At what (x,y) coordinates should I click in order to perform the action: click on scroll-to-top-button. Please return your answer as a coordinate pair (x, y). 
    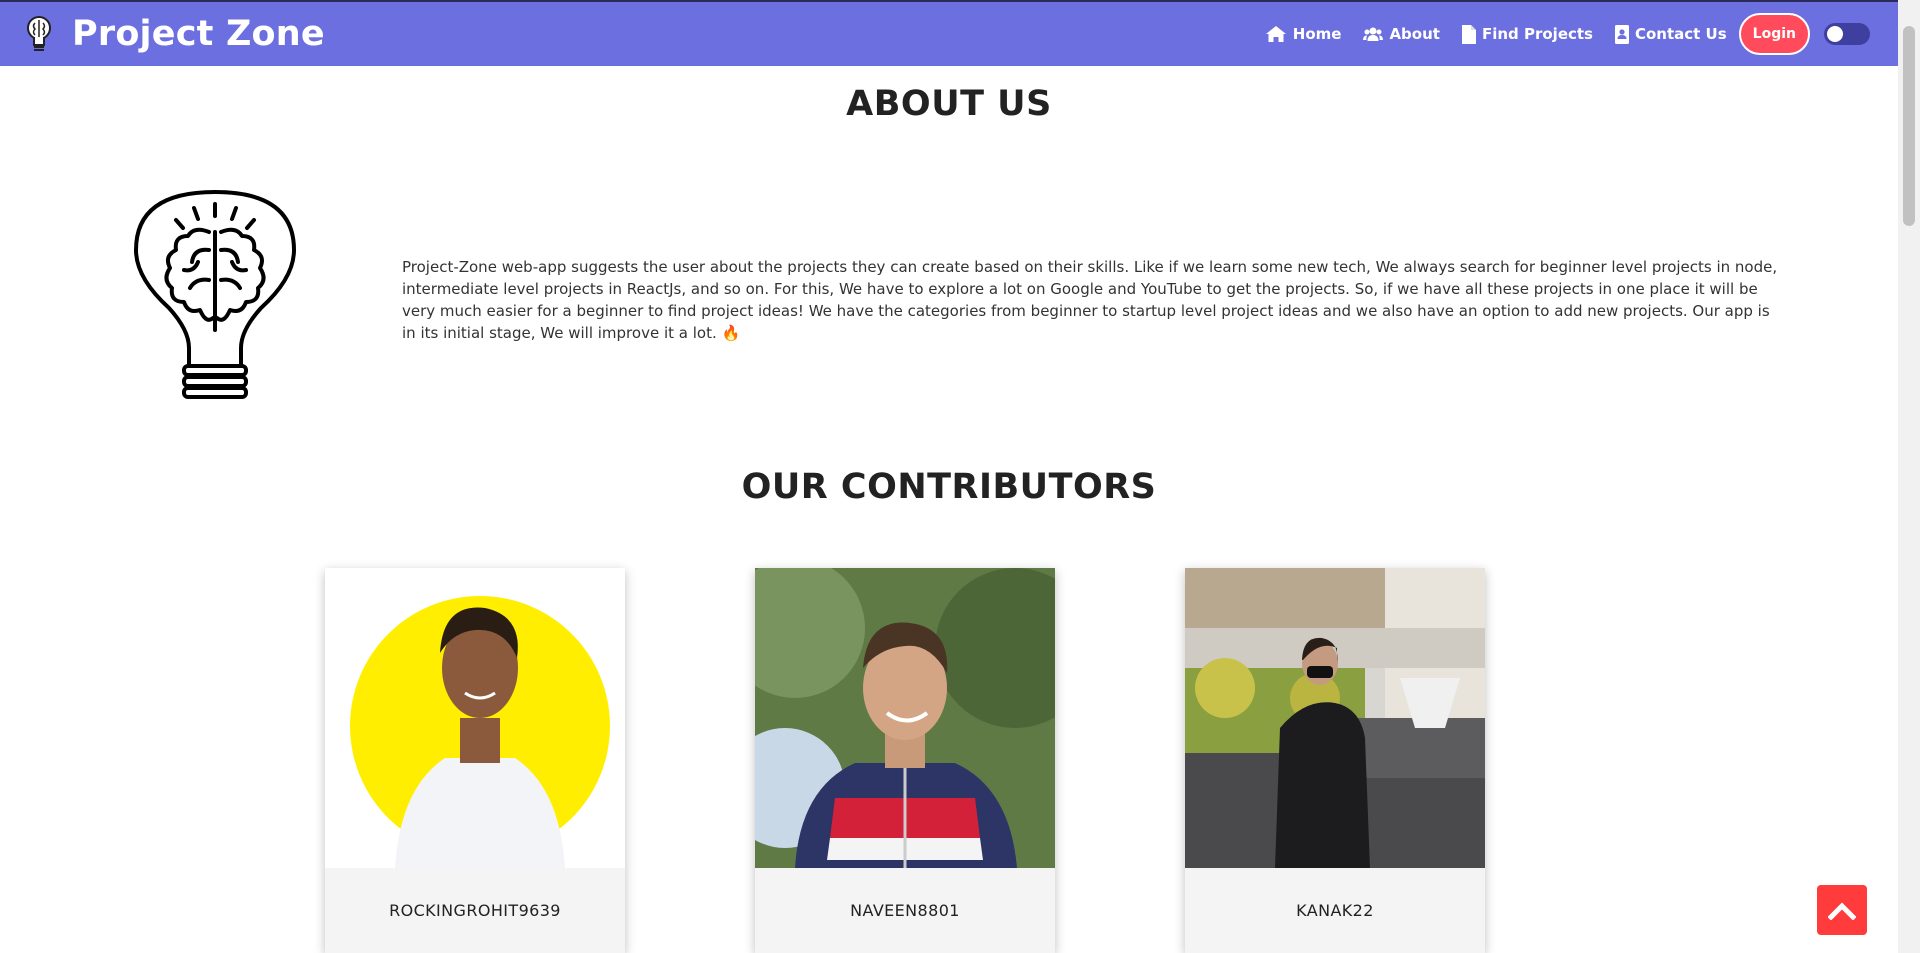
    Looking at the image, I should click on (1842, 910).